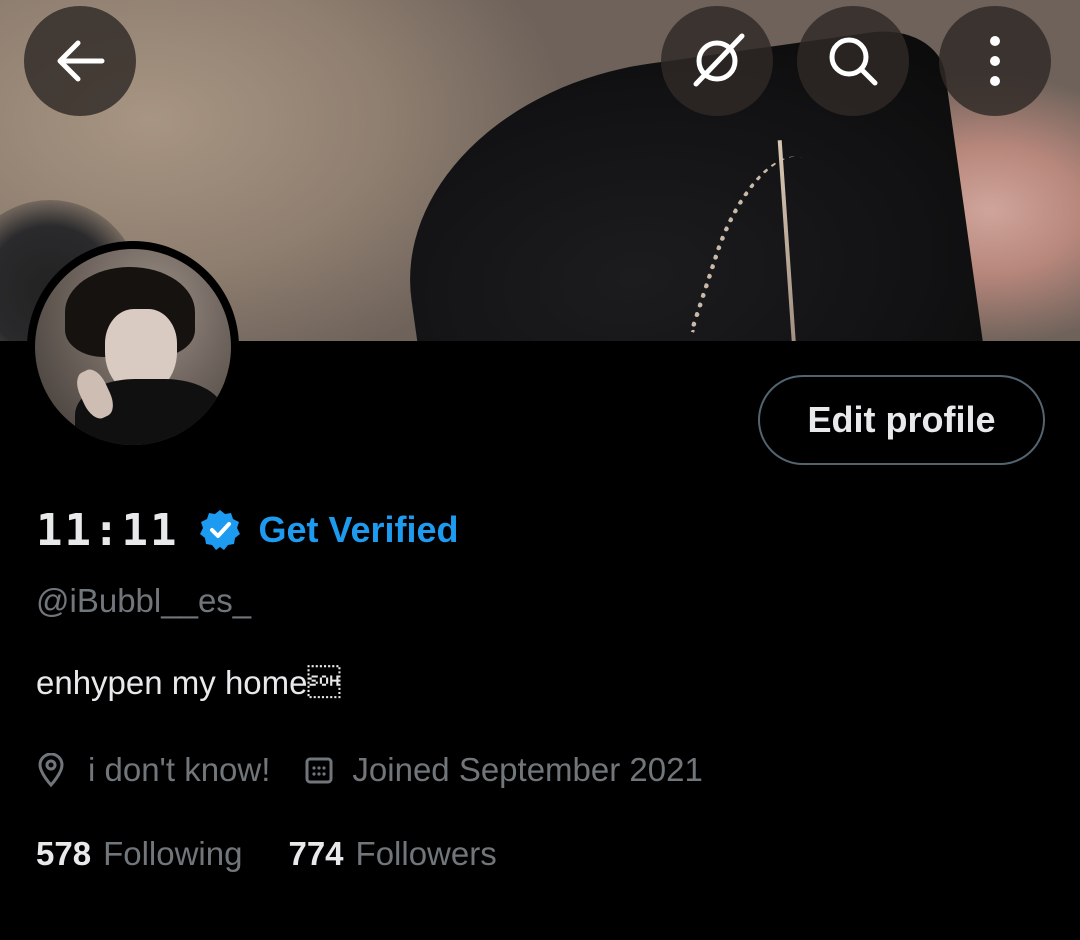 The height and width of the screenshot is (940, 1080). I want to click on edit-profile-button: Edit profile, so click(901, 420).